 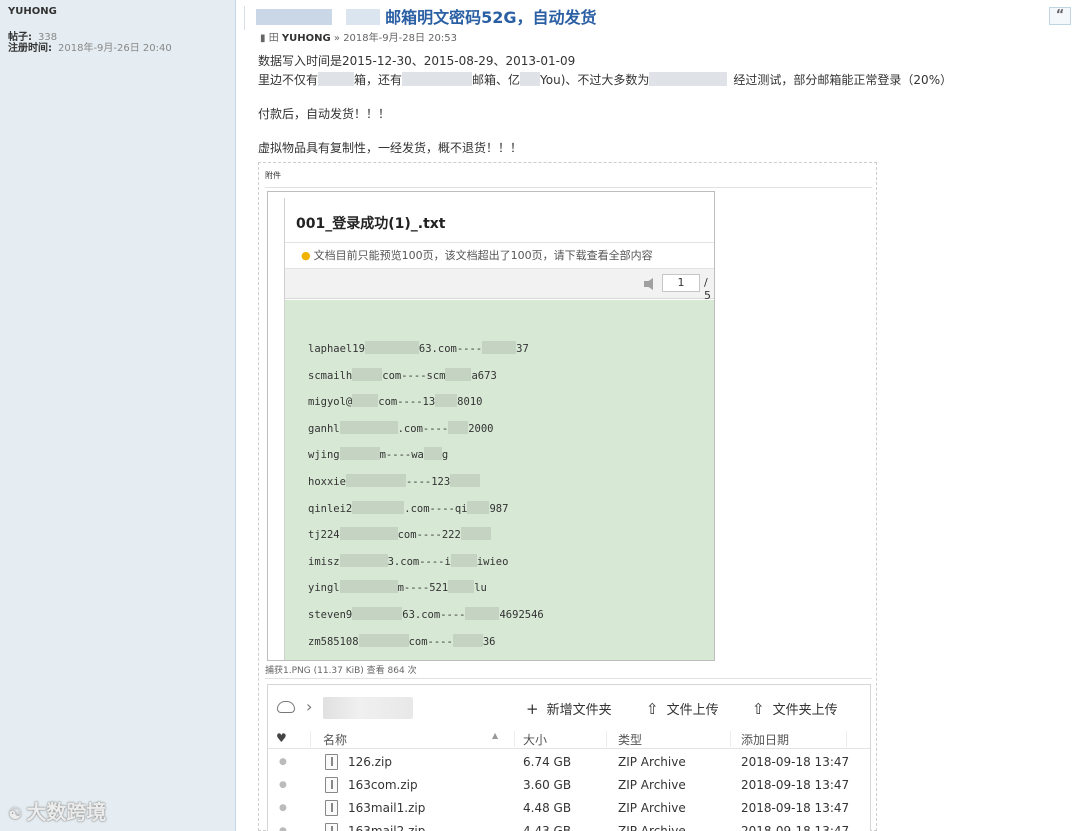 What do you see at coordinates (407, 402) in the screenshot?
I see `account-part: com----13` at bounding box center [407, 402].